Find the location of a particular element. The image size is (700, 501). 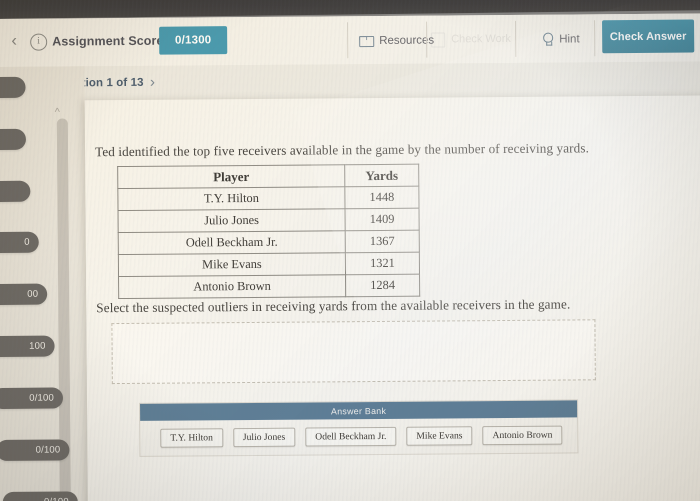

table-header-row: Player Yards is located at coordinates (268, 176).